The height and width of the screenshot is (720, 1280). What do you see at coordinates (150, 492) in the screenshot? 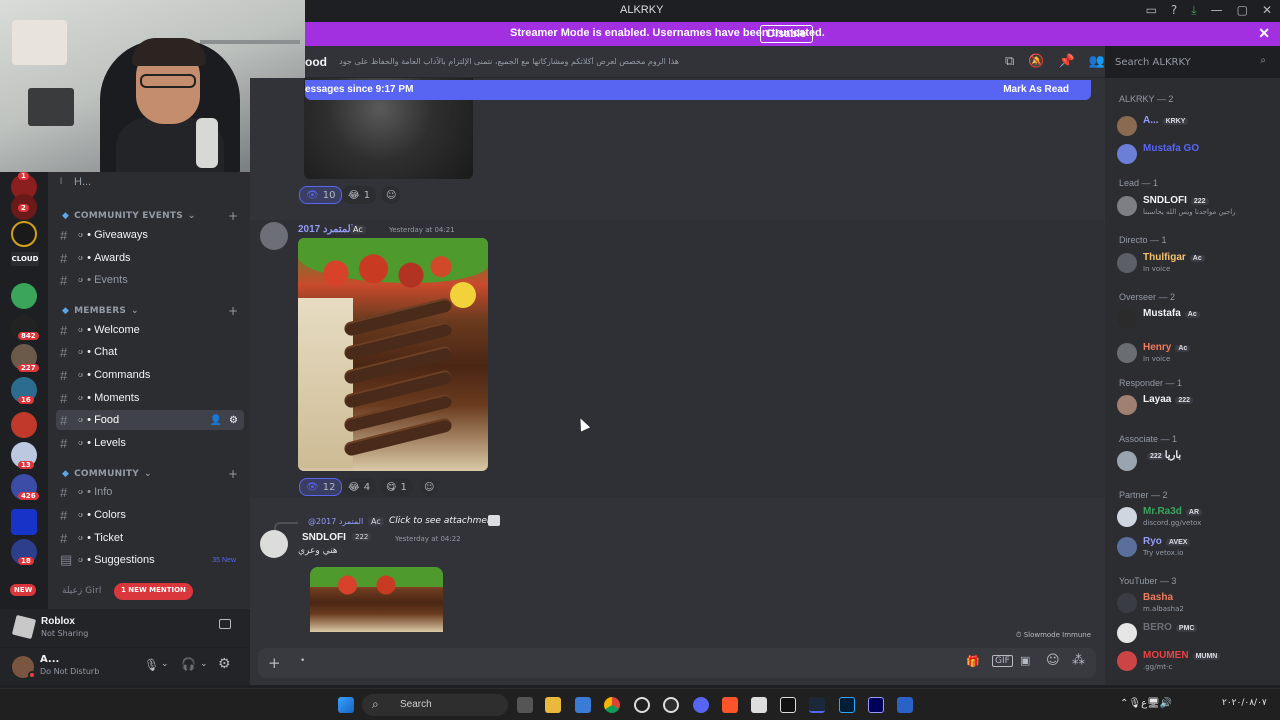
I see `channel-info: # ဖ • Info` at bounding box center [150, 492].